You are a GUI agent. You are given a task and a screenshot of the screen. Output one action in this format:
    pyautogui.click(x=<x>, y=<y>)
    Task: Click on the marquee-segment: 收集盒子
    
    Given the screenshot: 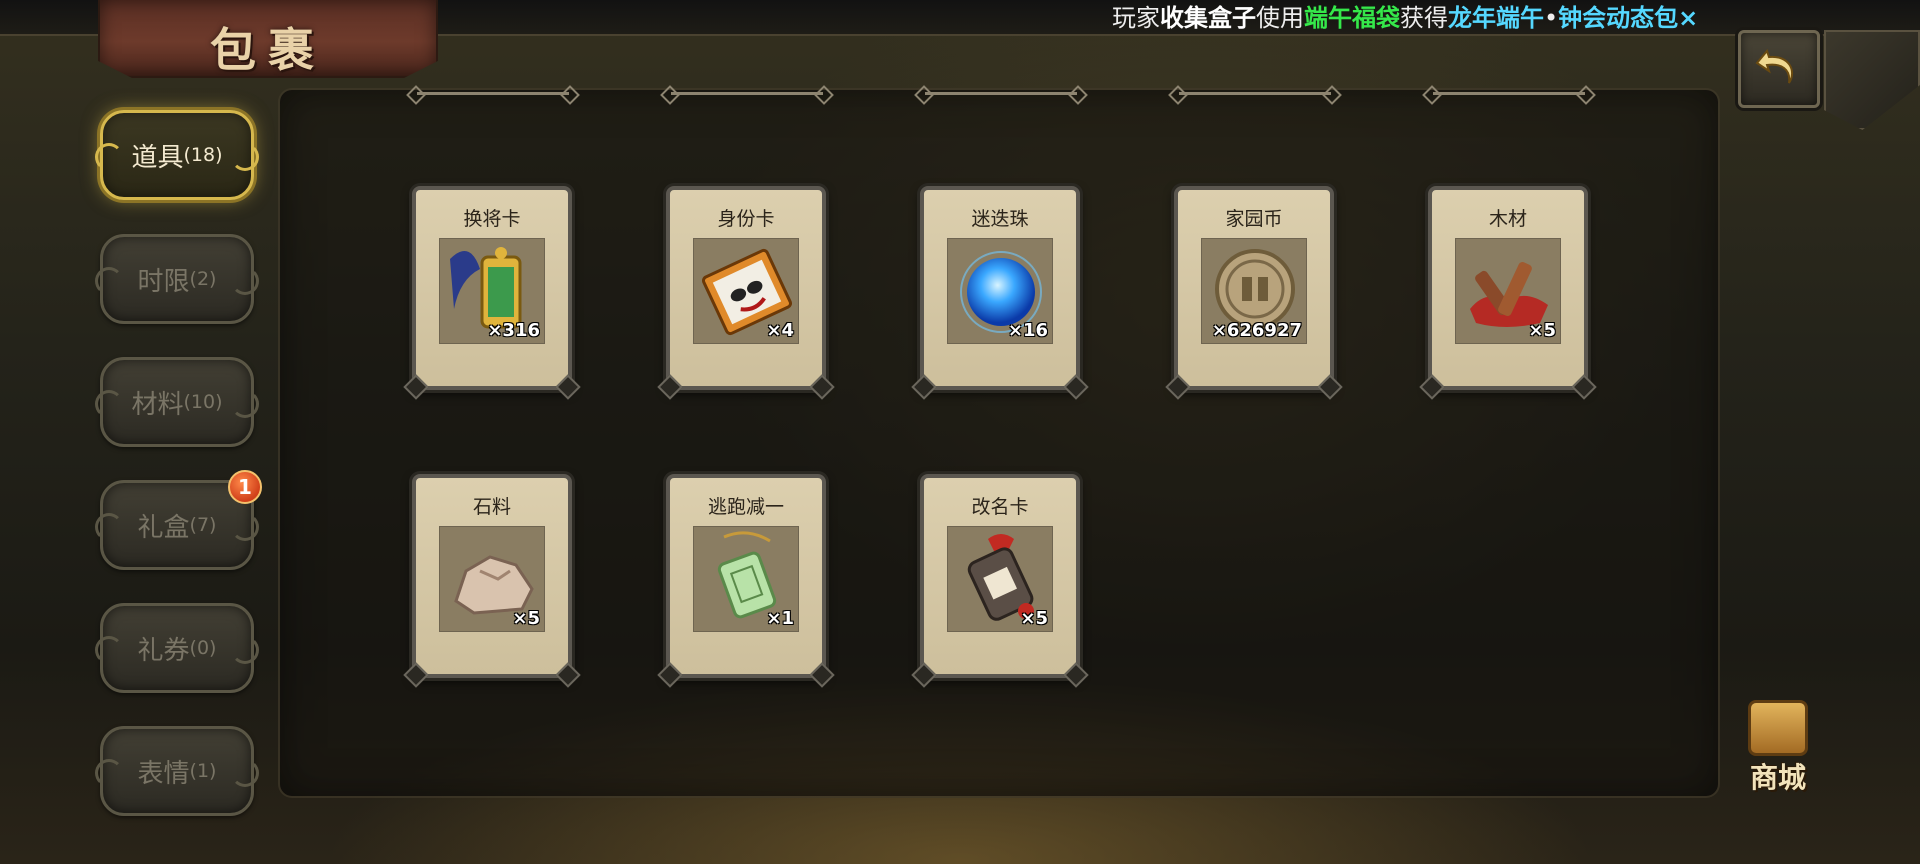 What is the action you would take?
    pyautogui.click(x=1208, y=18)
    